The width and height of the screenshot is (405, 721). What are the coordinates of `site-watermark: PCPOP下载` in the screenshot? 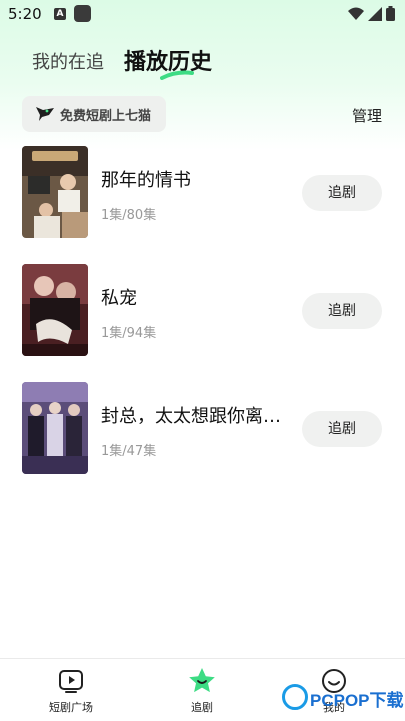 It's located at (343, 700).